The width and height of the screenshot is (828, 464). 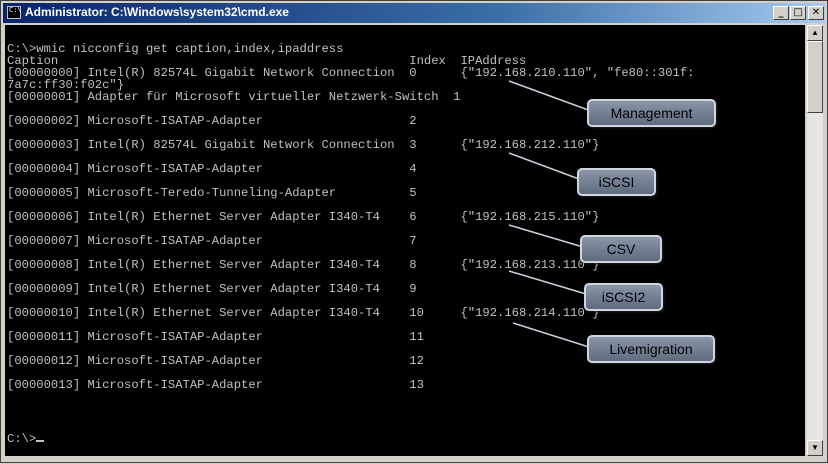 I want to click on scroll-down-button: ▼, so click(x=815, y=448).